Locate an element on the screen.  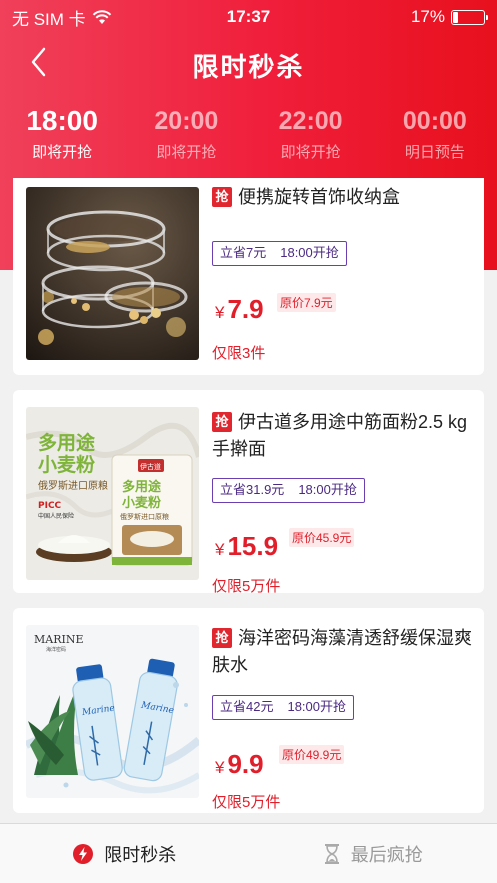
product-name: 海洋密码海藻清透舒缓保湿爽肤水 is located at coordinates (342, 651).